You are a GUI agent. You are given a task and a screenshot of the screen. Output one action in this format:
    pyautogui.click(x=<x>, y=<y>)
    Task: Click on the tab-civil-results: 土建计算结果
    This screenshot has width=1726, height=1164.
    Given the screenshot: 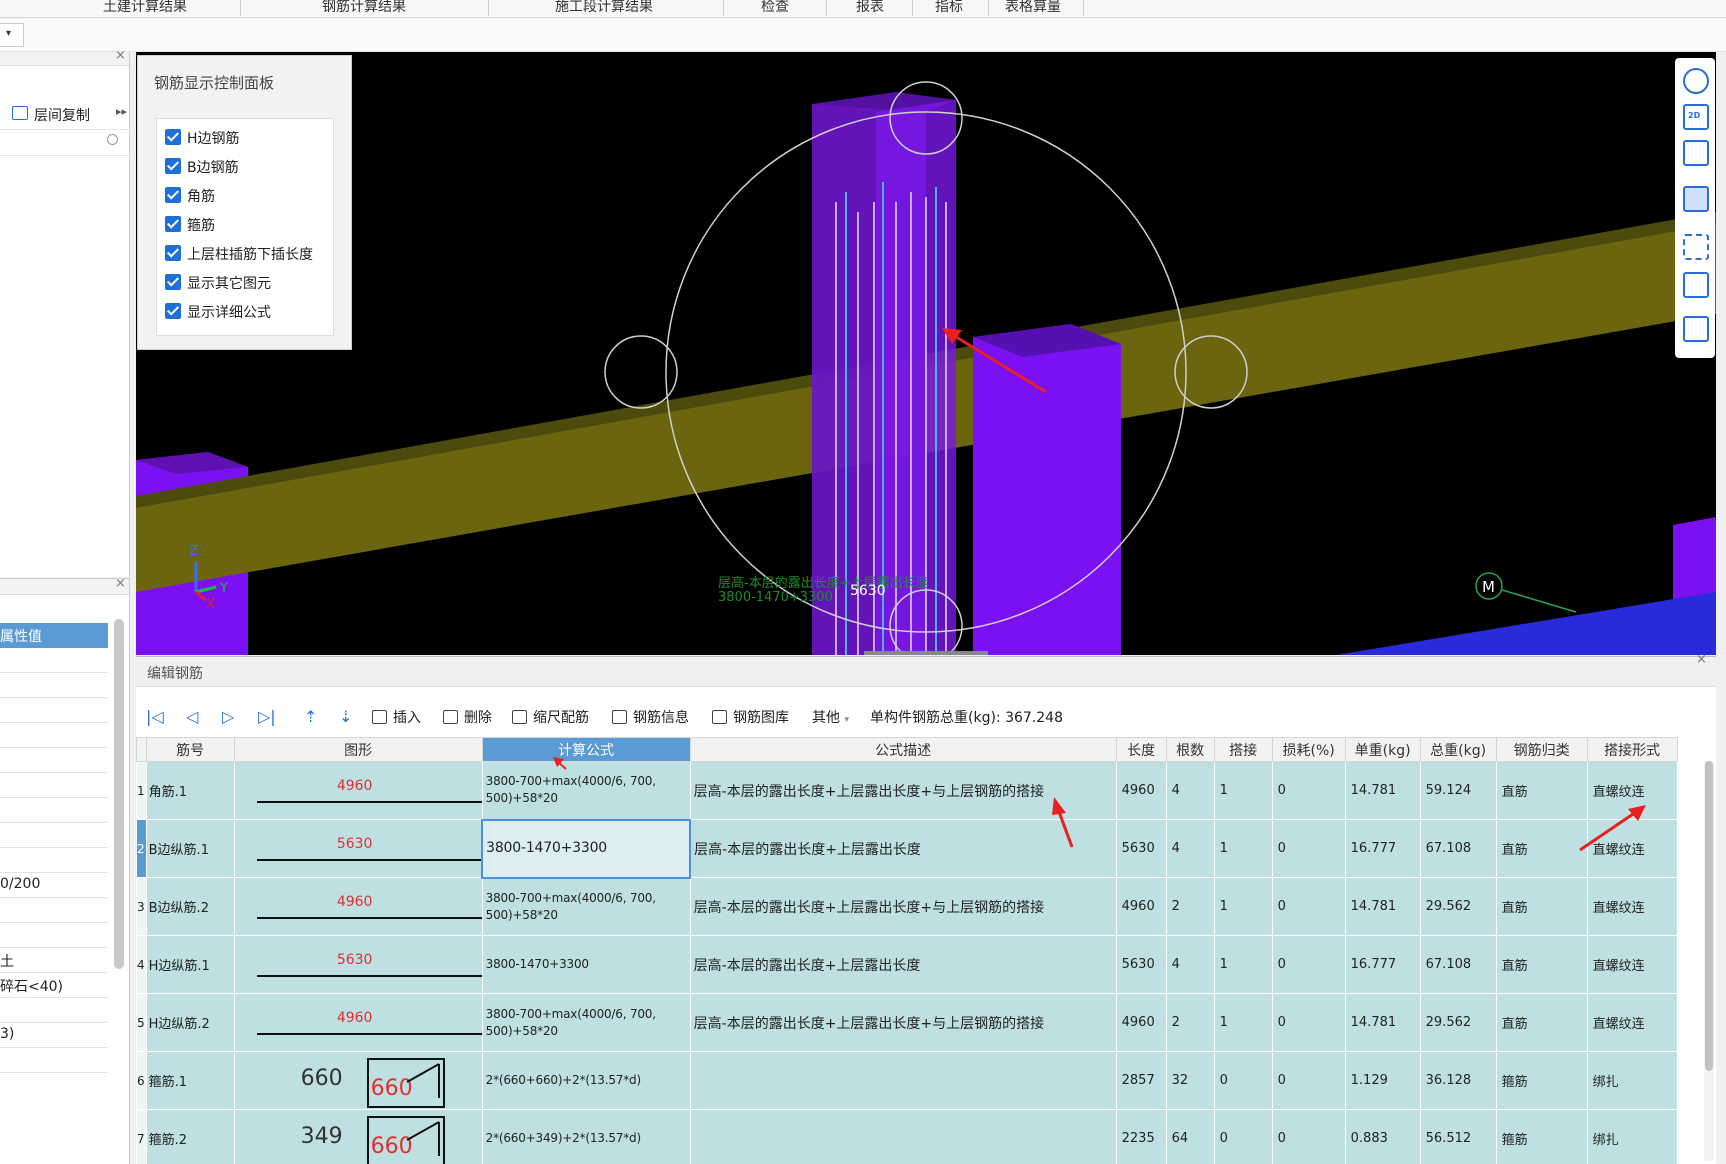 What is the action you would take?
    pyautogui.click(x=145, y=8)
    